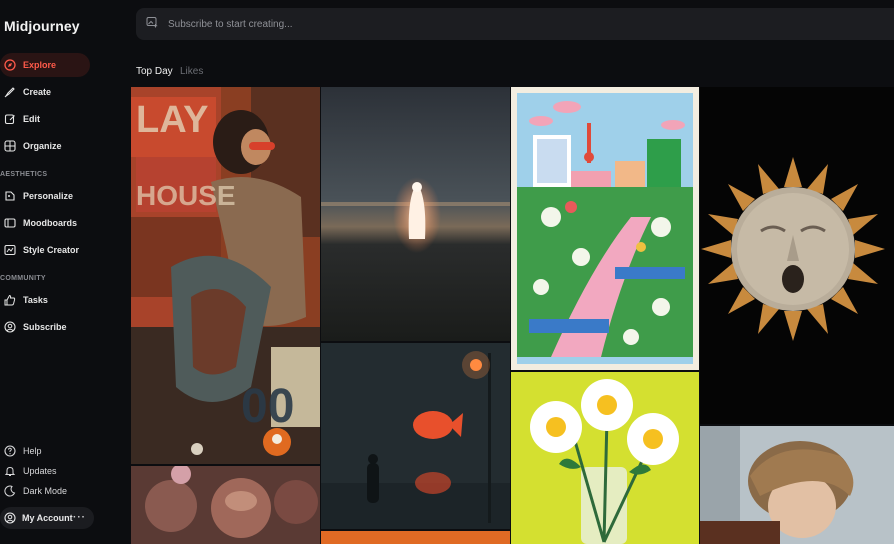  What do you see at coordinates (24, 174) in the screenshot?
I see `section-label-aesthetics: AESTHETICS` at bounding box center [24, 174].